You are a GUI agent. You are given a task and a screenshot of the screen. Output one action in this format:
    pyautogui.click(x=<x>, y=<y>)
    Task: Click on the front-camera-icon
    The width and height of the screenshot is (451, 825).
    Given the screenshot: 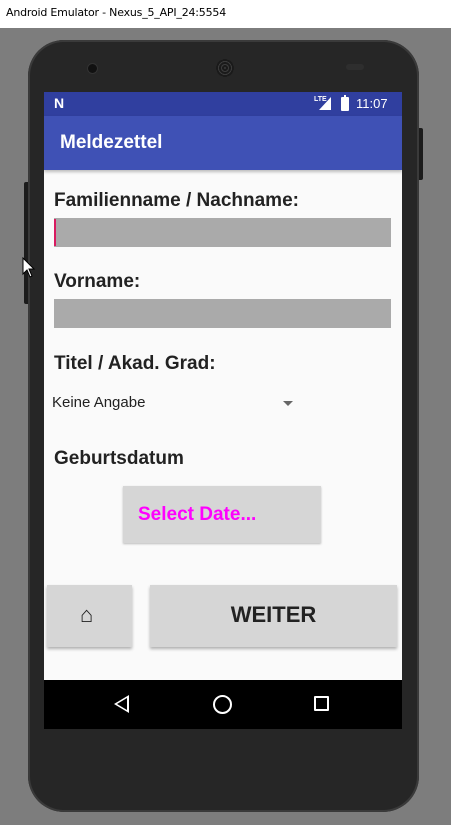 What is the action you would take?
    pyautogui.click(x=92, y=68)
    